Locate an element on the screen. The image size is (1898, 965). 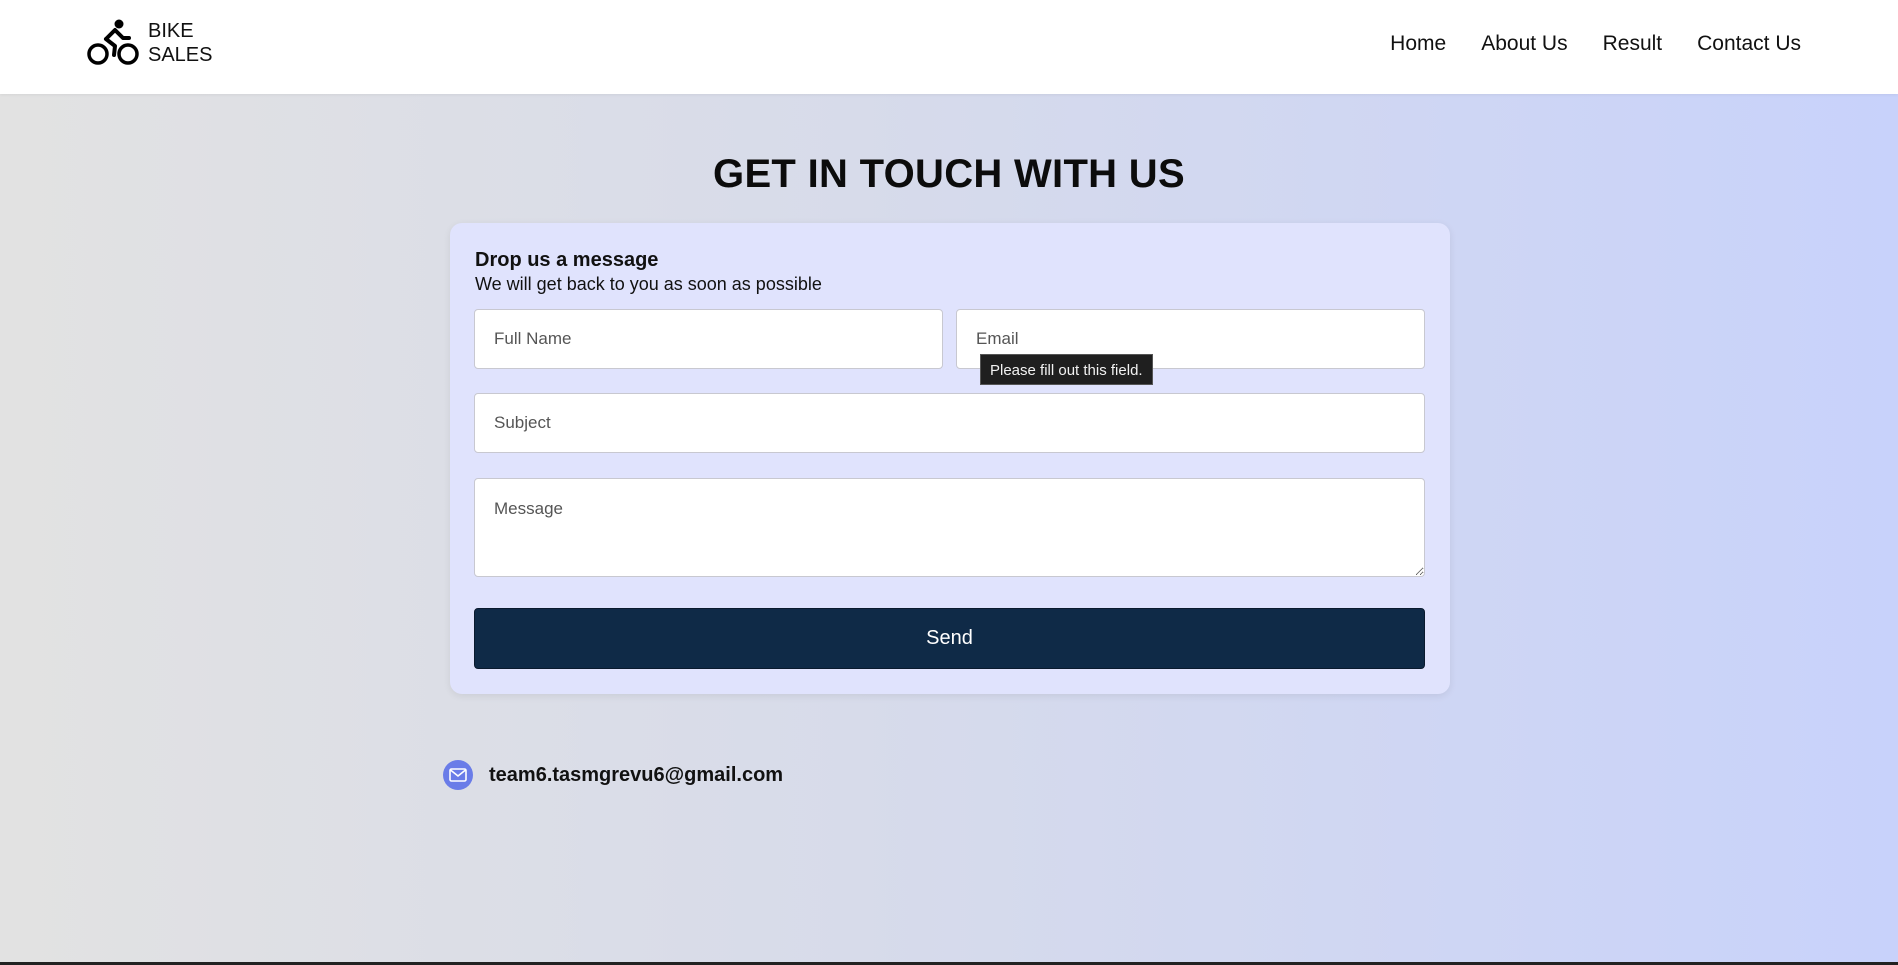
form-heading: Drop us a message is located at coordinates (567, 260).